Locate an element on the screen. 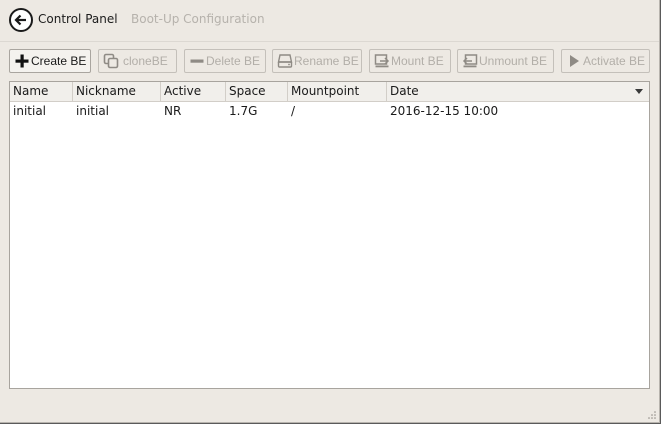 The width and height of the screenshot is (661, 424). activate-be-label: Activate BE is located at coordinates (614, 61).